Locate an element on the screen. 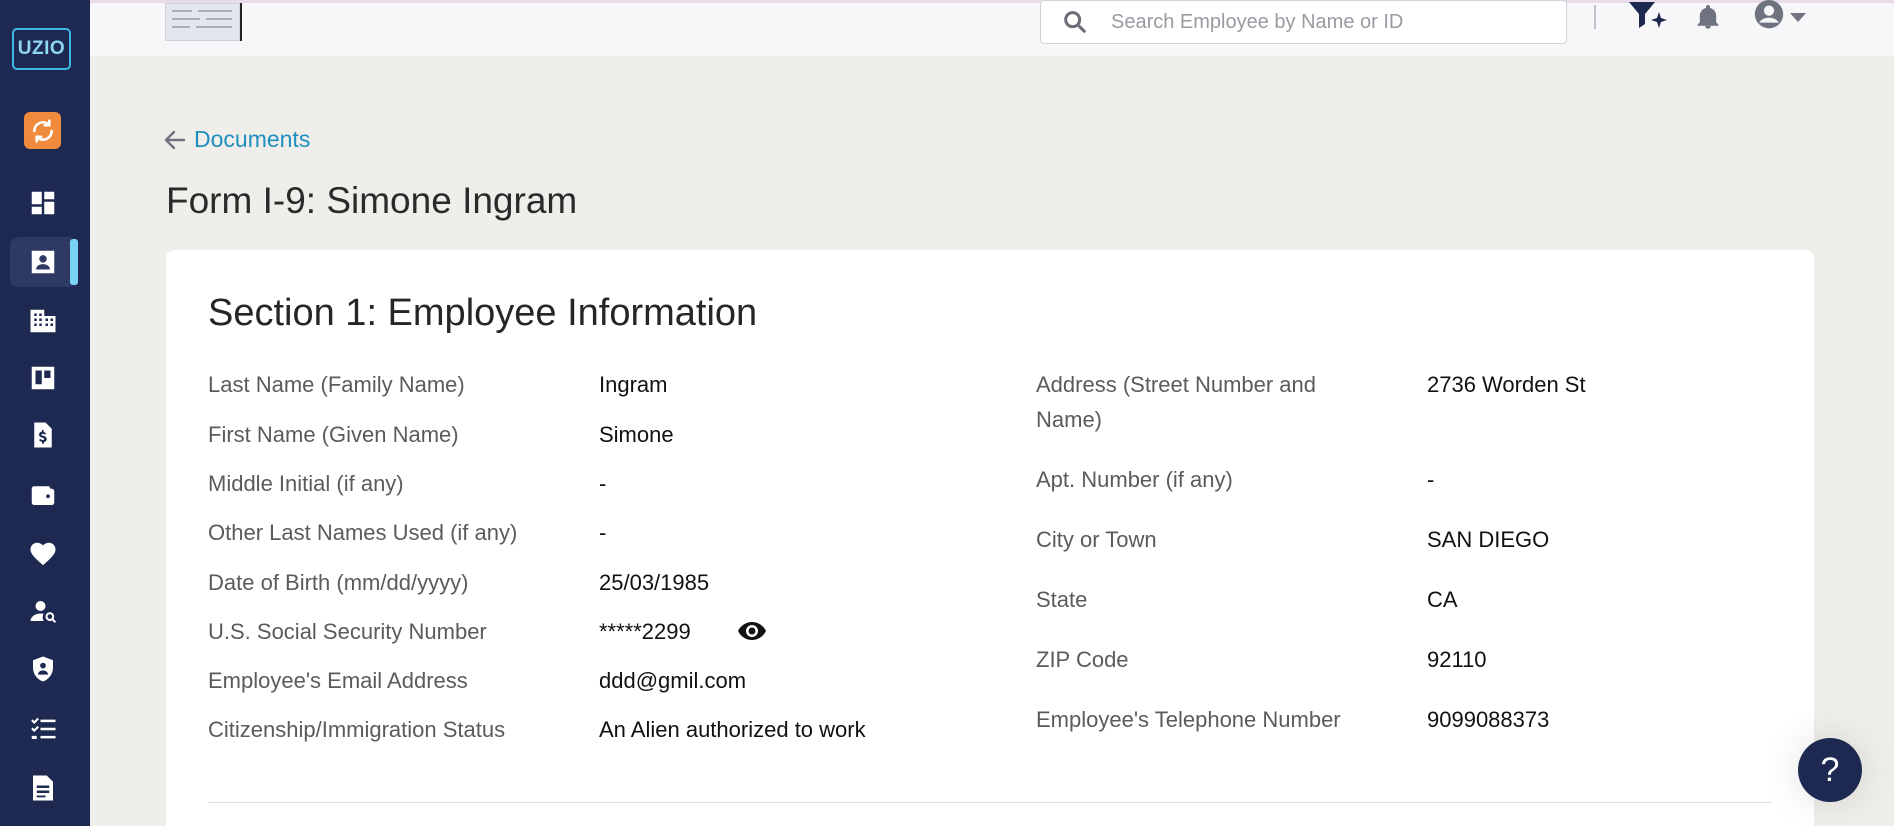 The width and height of the screenshot is (1894, 826). apt-number-label: Apt. Number (if any) is located at coordinates (1134, 479).